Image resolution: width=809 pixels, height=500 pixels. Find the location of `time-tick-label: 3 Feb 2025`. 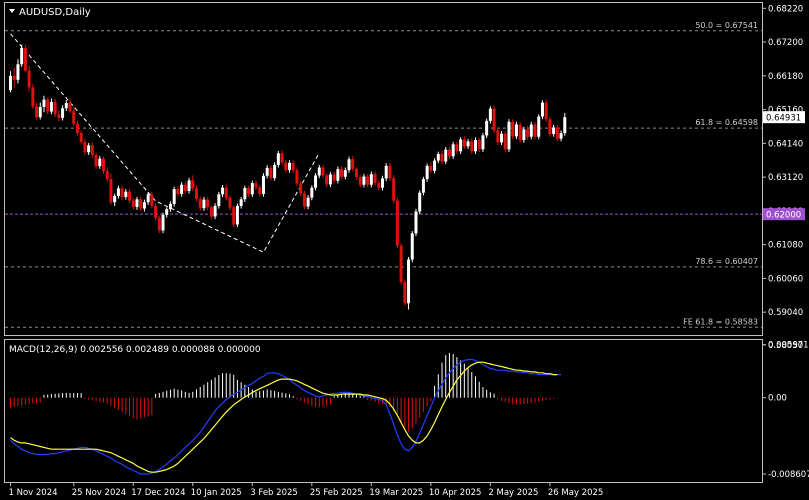

time-tick-label: 3 Feb 2025 is located at coordinates (273, 493).